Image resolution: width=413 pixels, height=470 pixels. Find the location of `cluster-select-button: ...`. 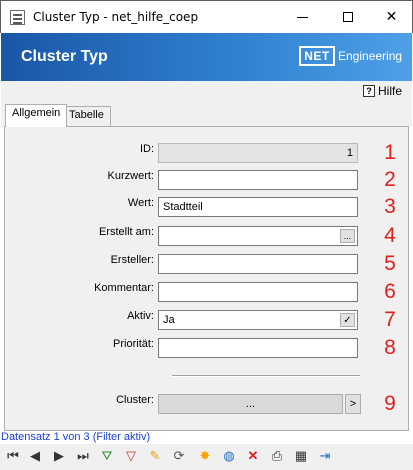

cluster-select-button: ... is located at coordinates (250, 404).